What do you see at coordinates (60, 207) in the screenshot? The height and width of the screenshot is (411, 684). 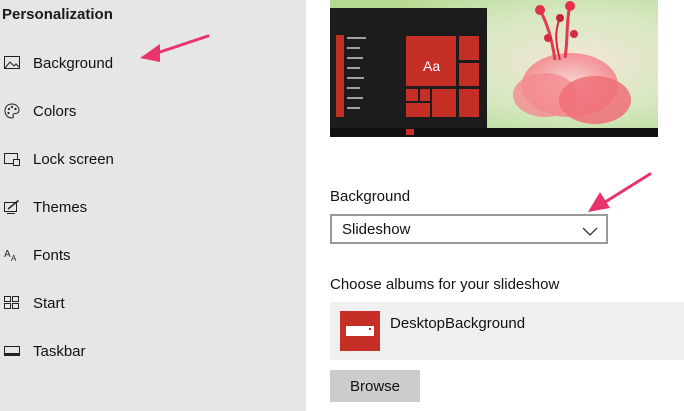 I see `sidebar-item-label: Themes` at bounding box center [60, 207].